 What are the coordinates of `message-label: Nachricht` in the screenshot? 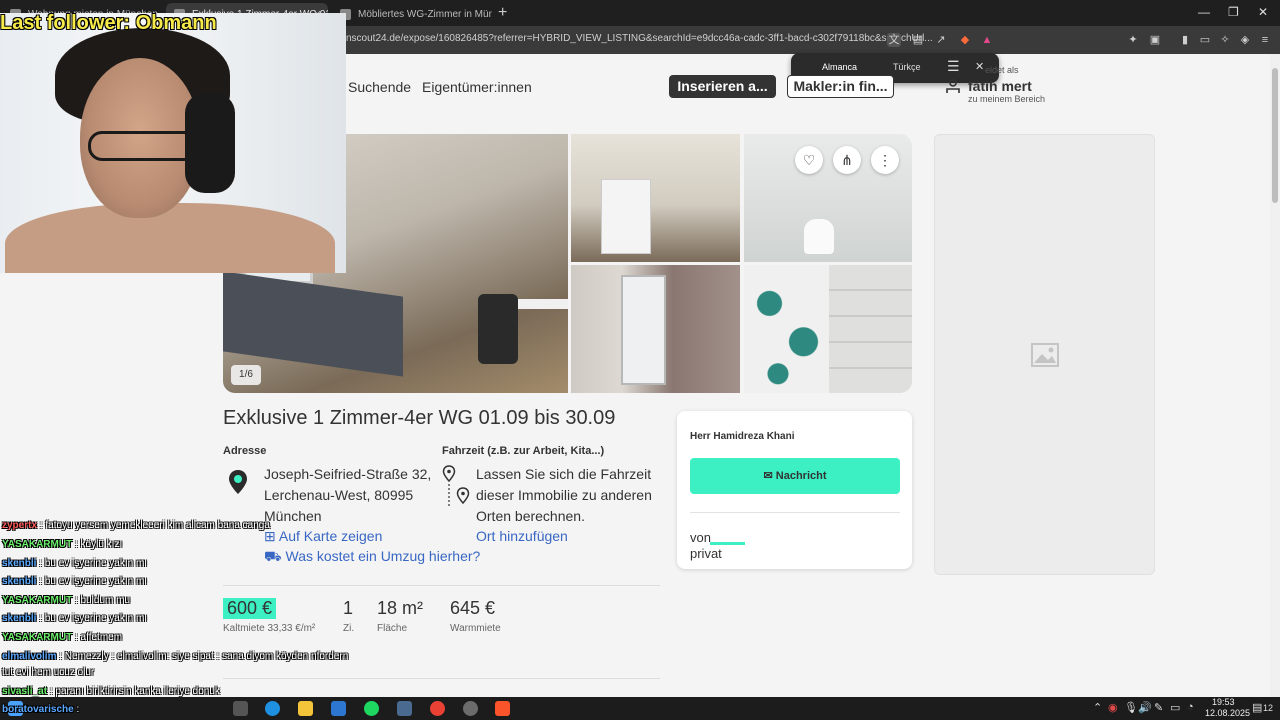 It's located at (801, 476).